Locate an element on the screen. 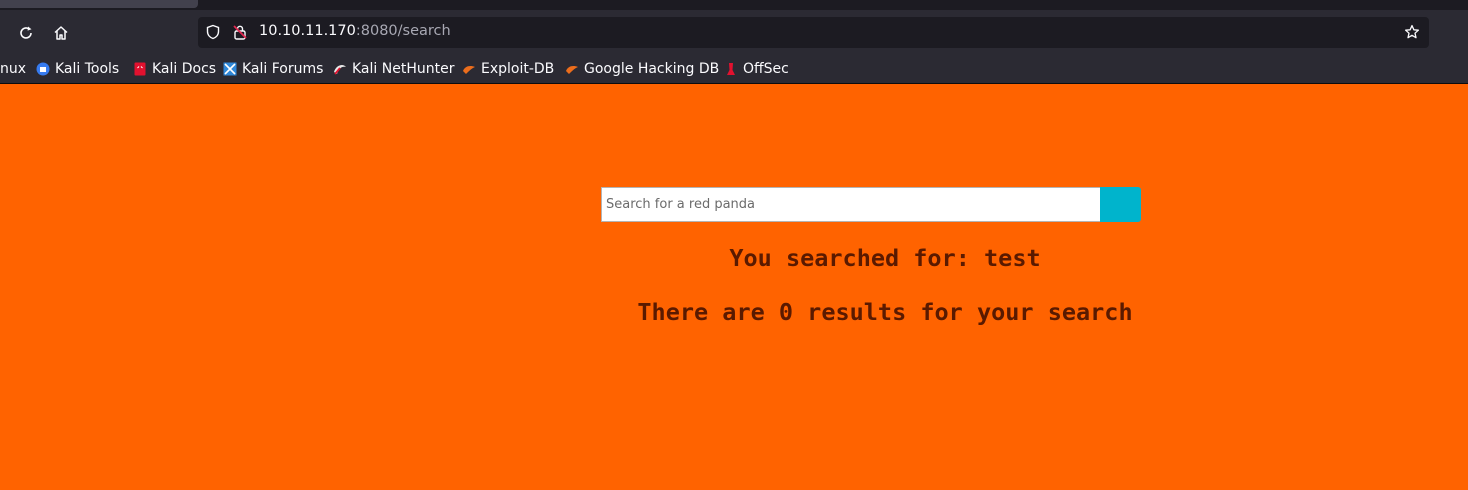 This screenshot has height=490, width=1468. url-text: 10.10.11.170:8080/search is located at coordinates (355, 31).